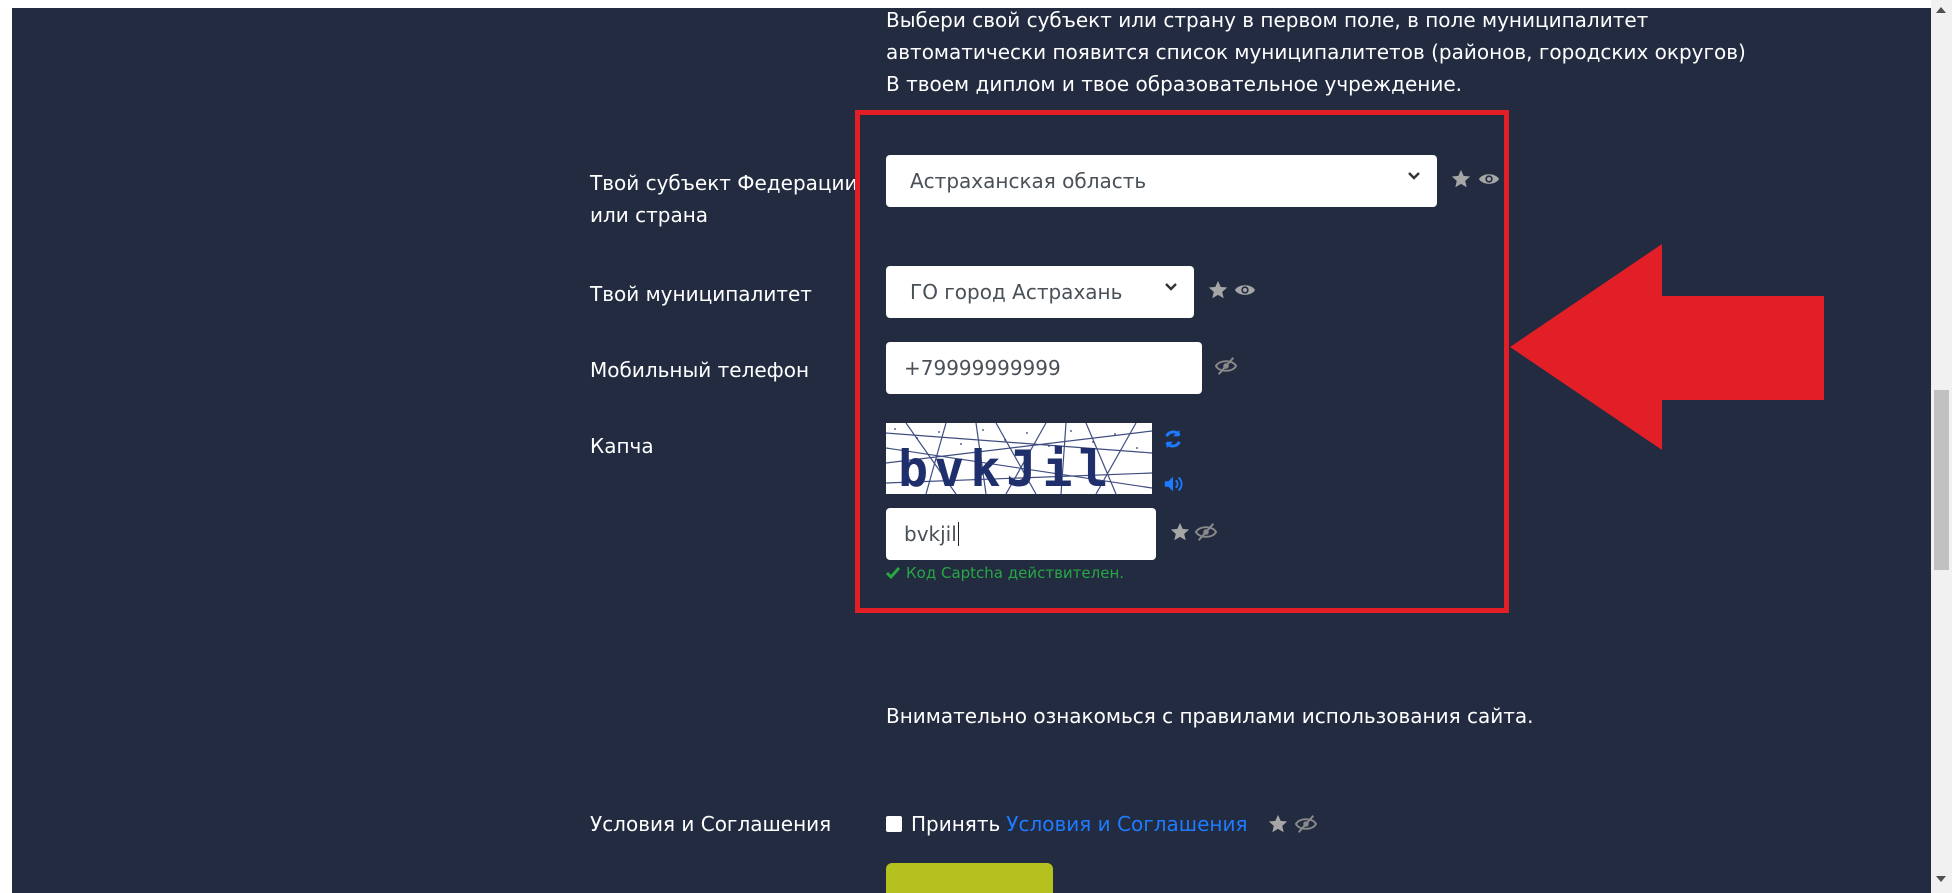 The height and width of the screenshot is (893, 1952). What do you see at coordinates (1941, 879) in the screenshot?
I see `scroll-down-arrow` at bounding box center [1941, 879].